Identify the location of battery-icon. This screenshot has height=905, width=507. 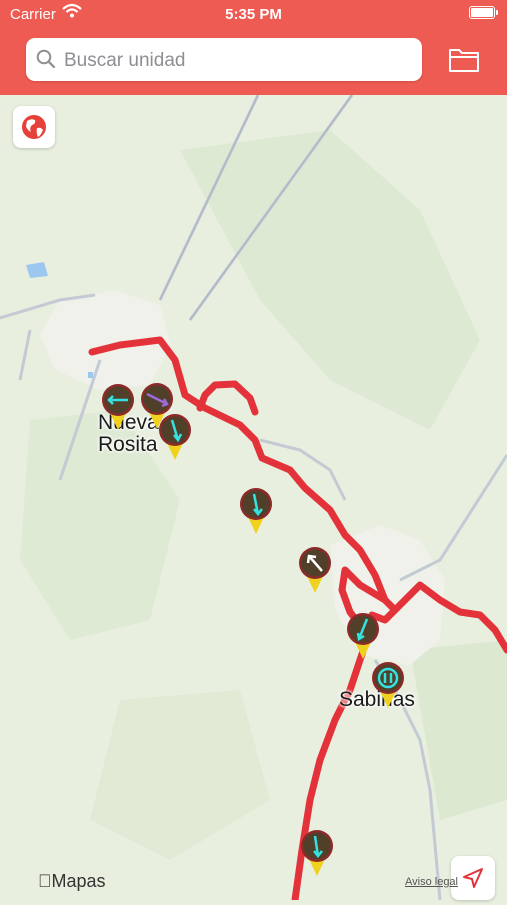
(483, 12).